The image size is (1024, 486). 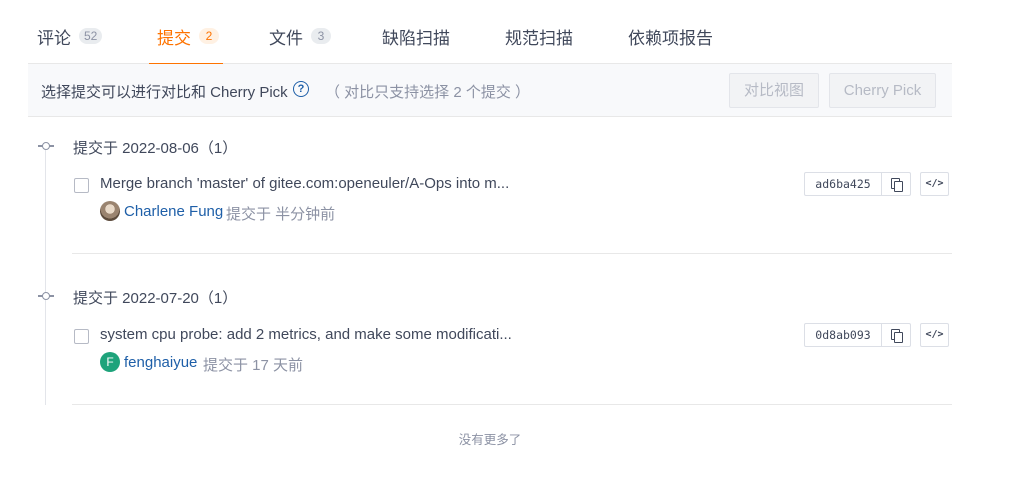 What do you see at coordinates (160, 362) in the screenshot?
I see `commit-author: fenghaiyue` at bounding box center [160, 362].